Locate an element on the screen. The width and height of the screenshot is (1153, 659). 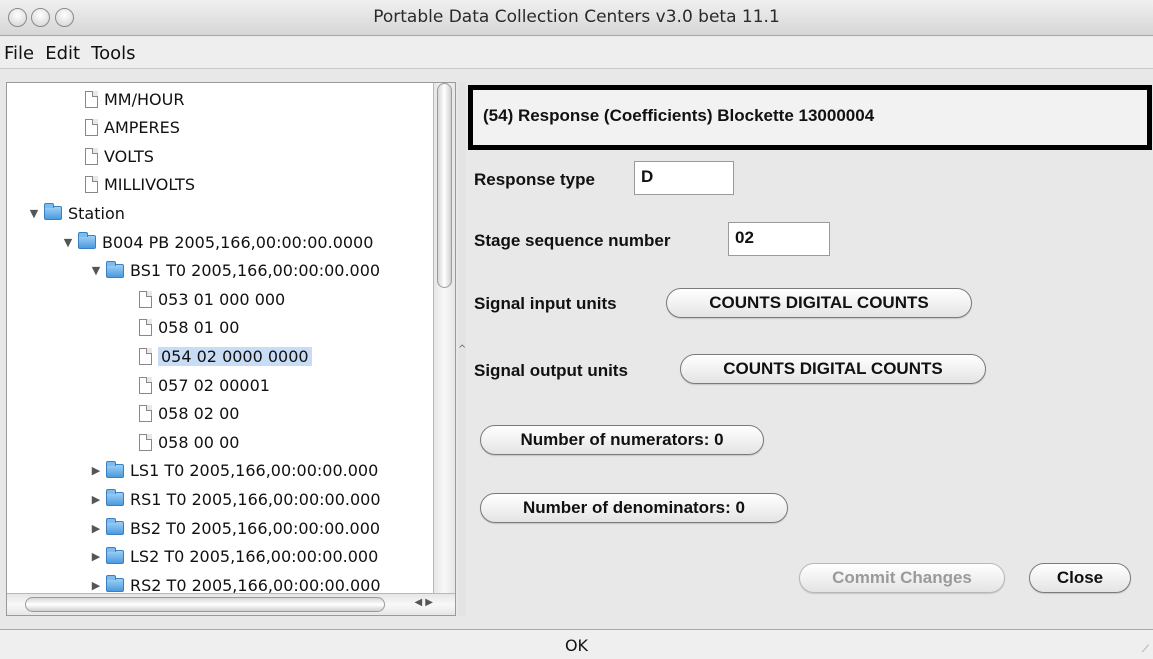
resize-grip-icon: ⟋ is located at coordinates (1145, 649).